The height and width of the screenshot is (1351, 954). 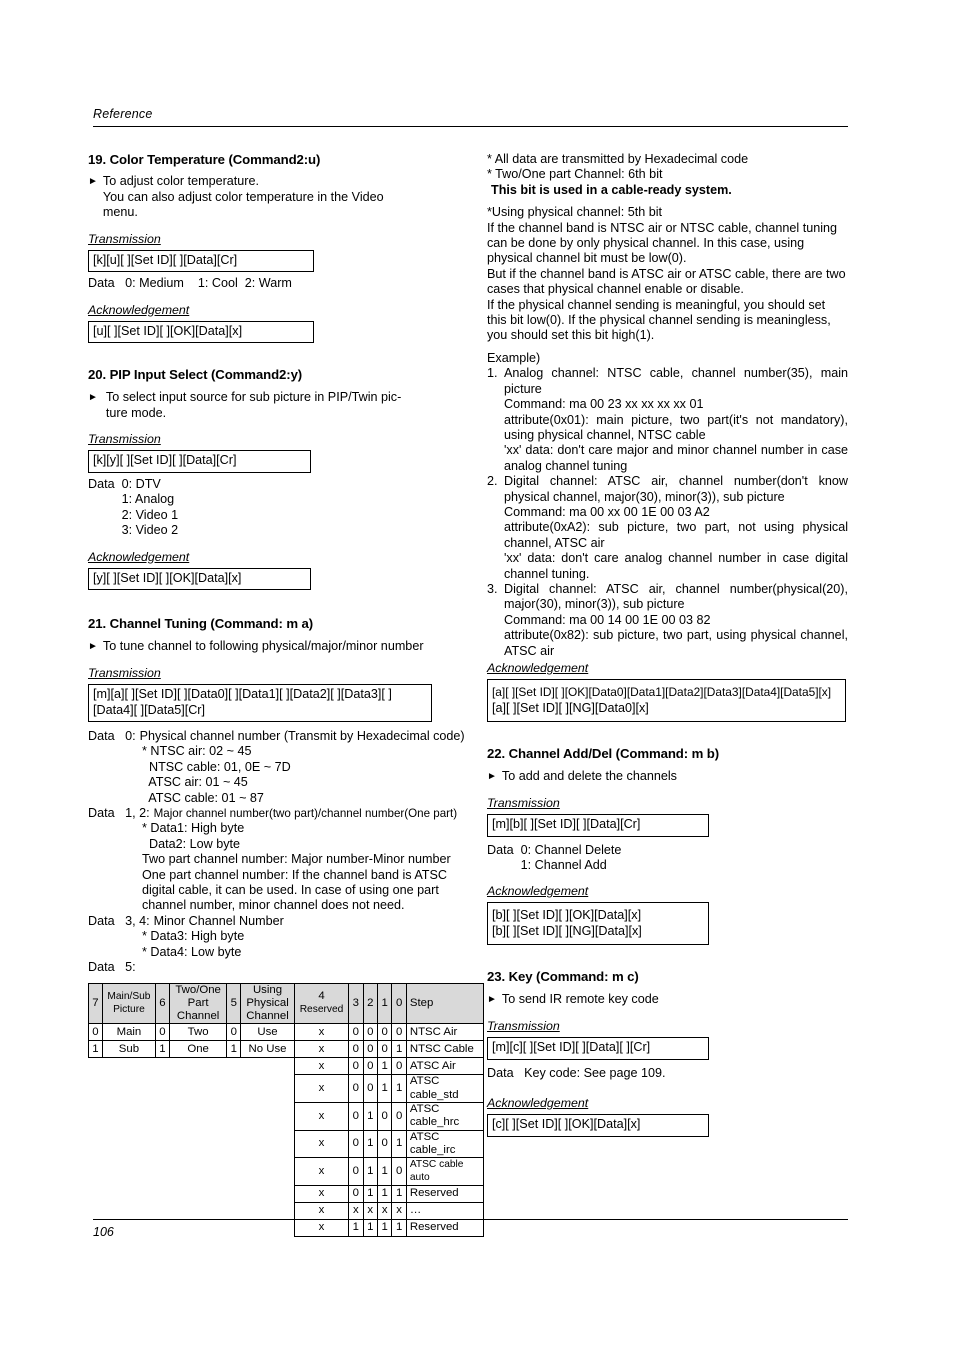 What do you see at coordinates (201, 623) in the screenshot?
I see `section-21-title: 21. Channel Tuning (Command: m a)` at bounding box center [201, 623].